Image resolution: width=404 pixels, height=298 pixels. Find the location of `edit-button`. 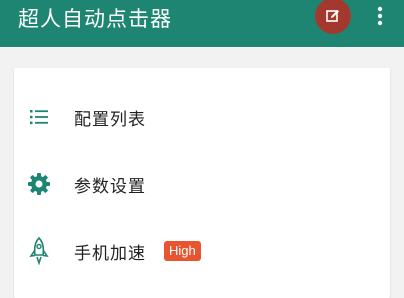

edit-button is located at coordinates (333, 17).